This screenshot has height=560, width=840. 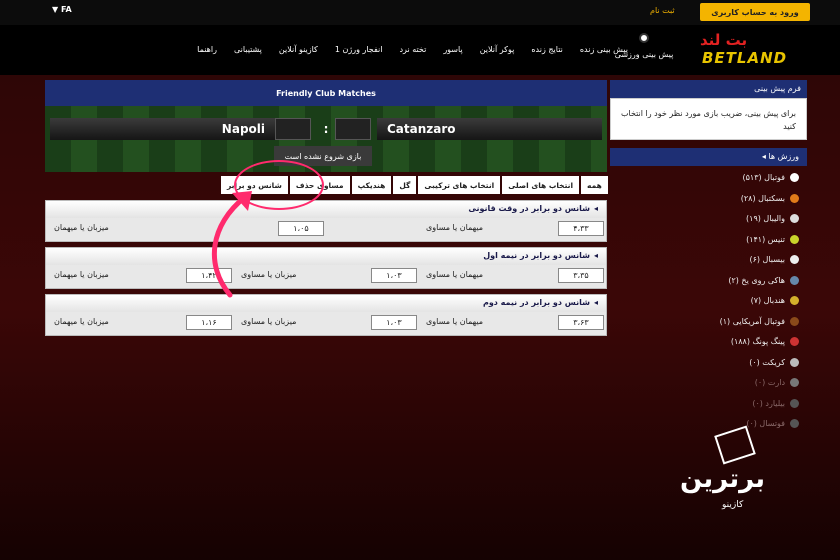 What do you see at coordinates (794, 383) in the screenshot?
I see `dart-icon` at bounding box center [794, 383].